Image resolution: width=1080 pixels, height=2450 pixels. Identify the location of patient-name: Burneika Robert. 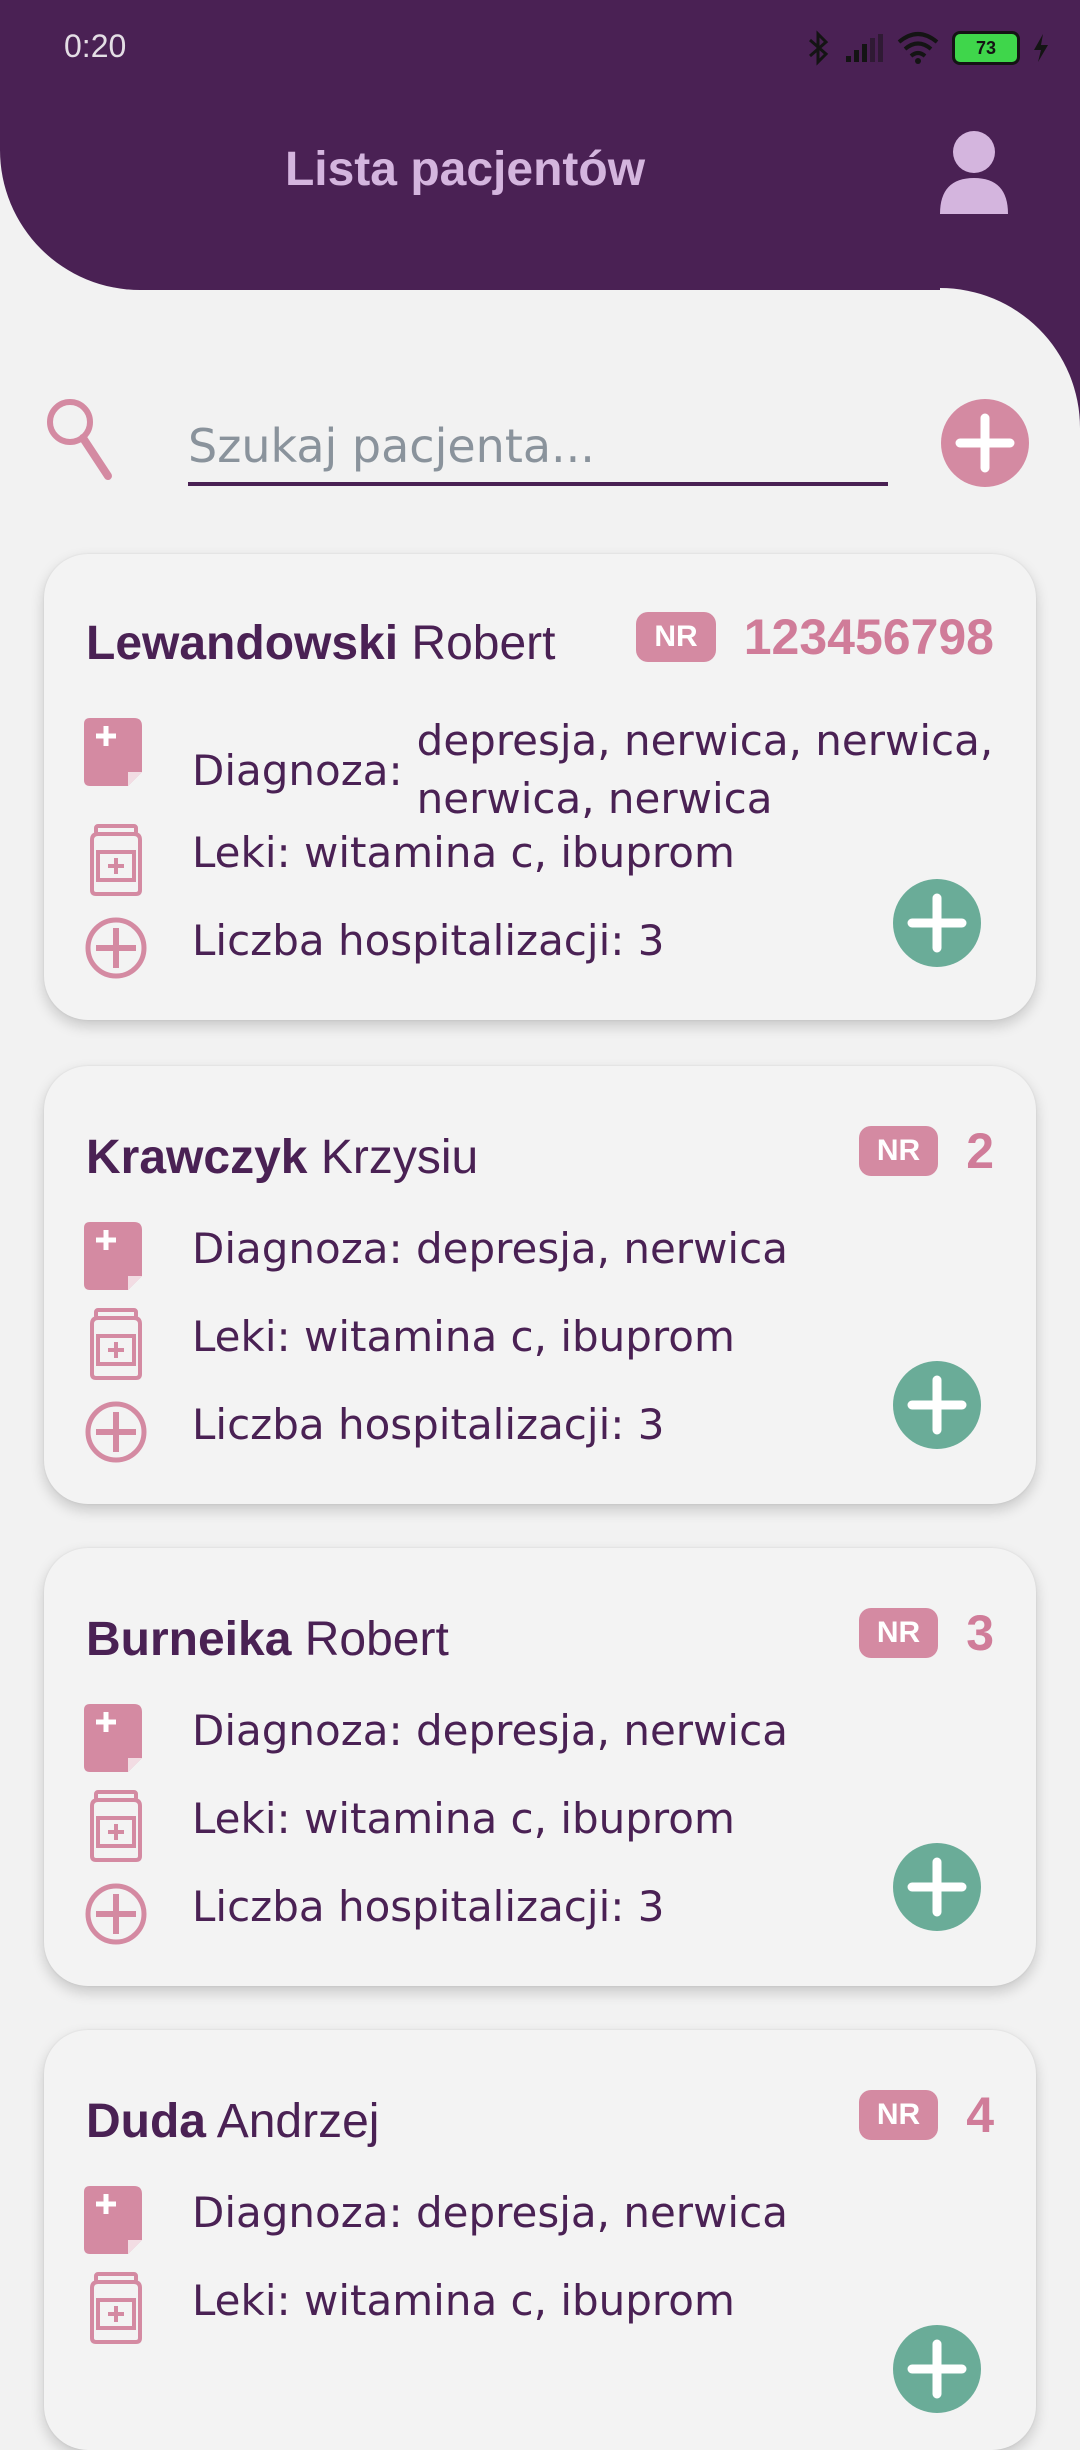
(267, 1639).